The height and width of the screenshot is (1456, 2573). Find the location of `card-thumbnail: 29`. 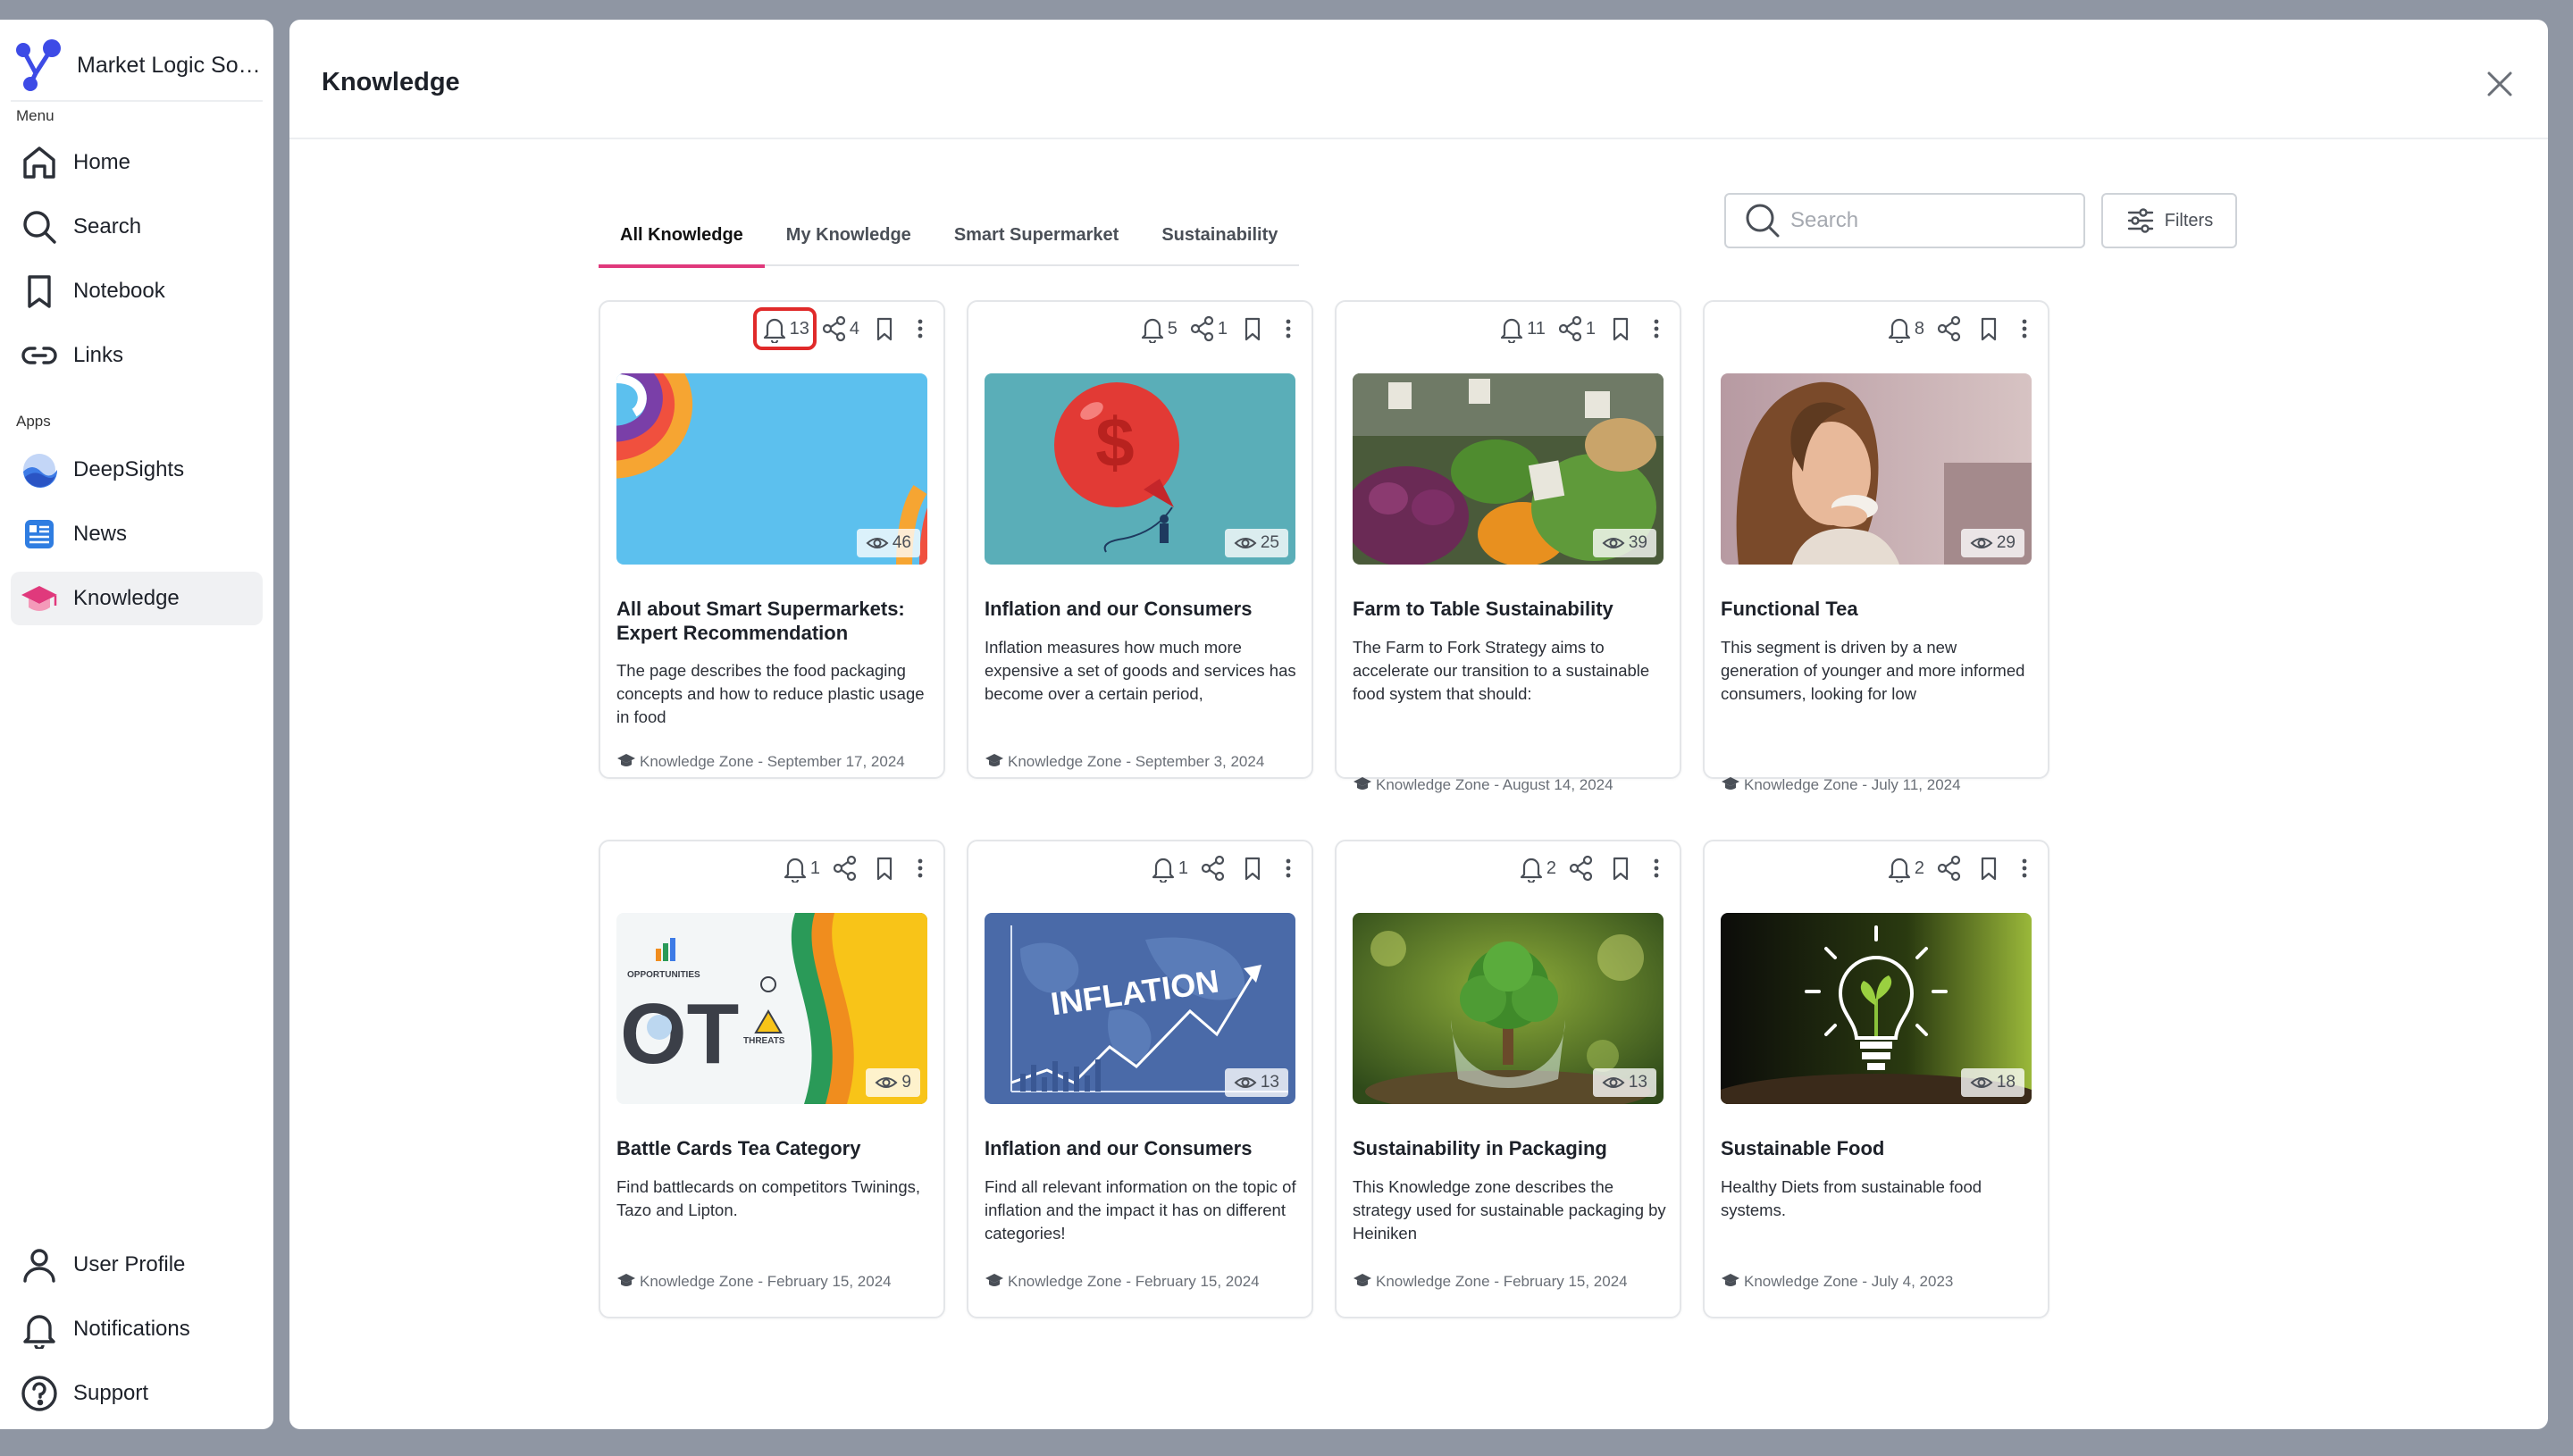

card-thumbnail: 29 is located at coordinates (1876, 469).